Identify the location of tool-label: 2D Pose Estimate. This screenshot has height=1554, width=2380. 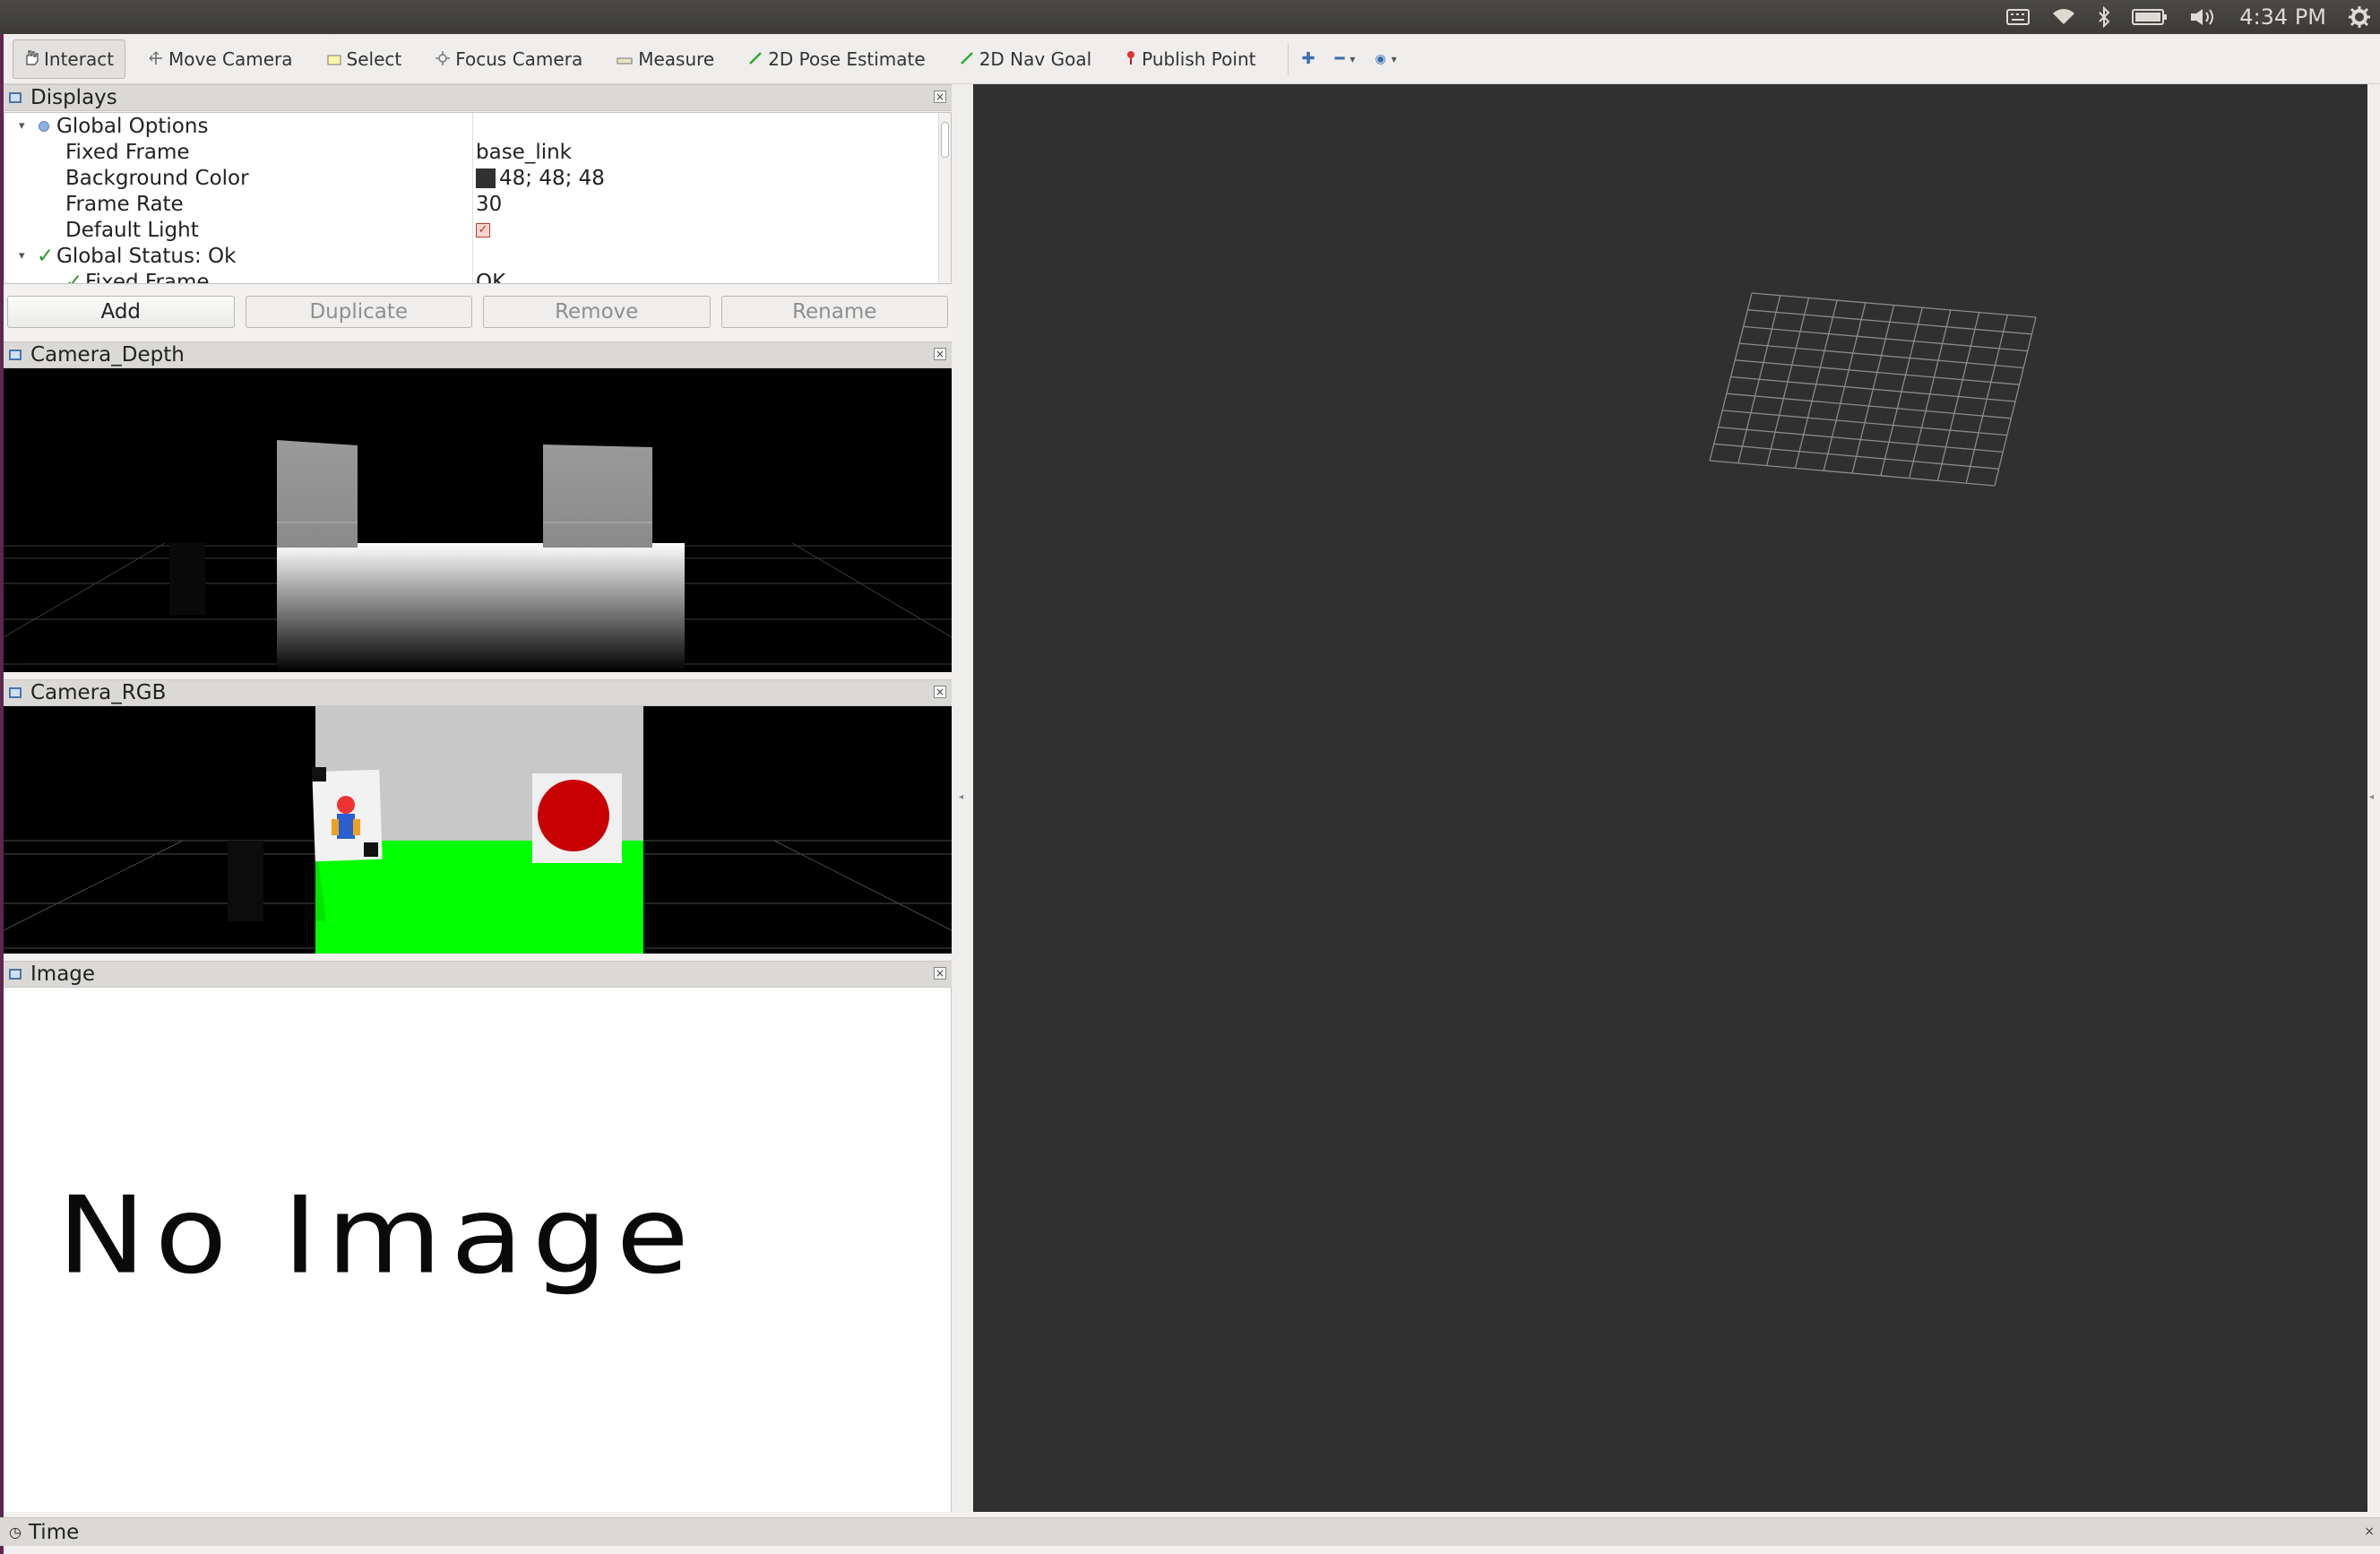
(847, 58).